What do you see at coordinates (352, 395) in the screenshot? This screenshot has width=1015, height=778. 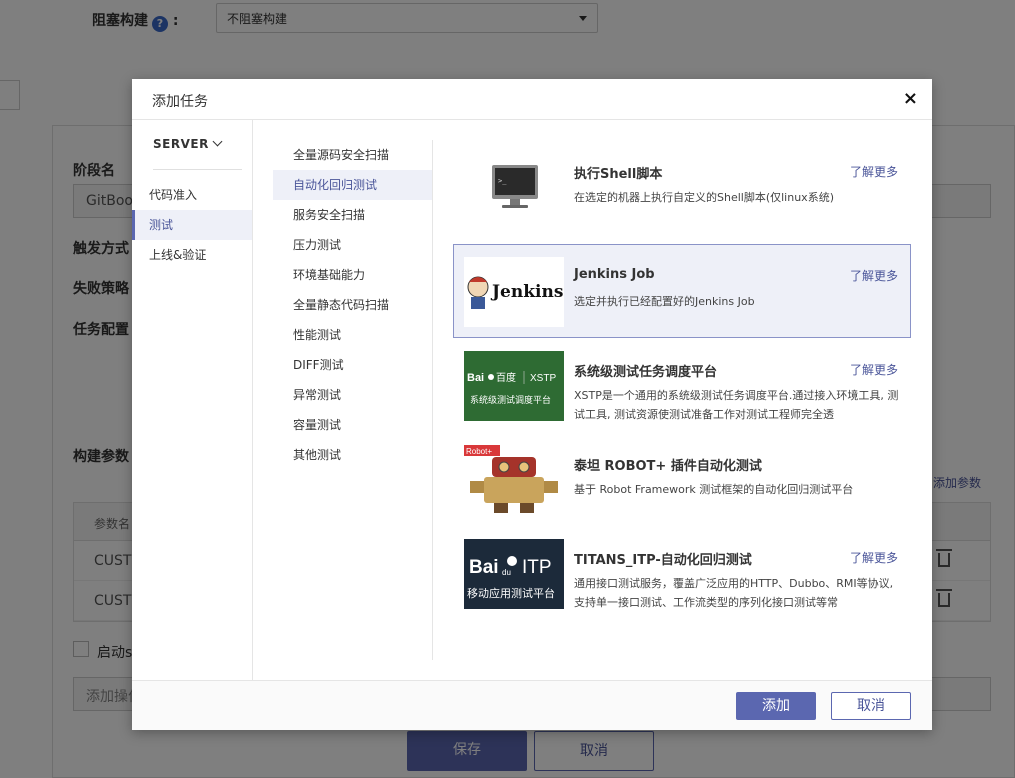 I see `subcategory-item: 异常测试` at bounding box center [352, 395].